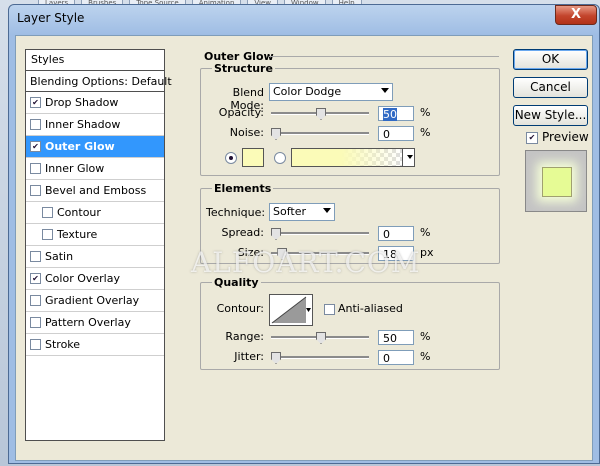  What do you see at coordinates (396, 233) in the screenshot?
I see `spread-input: 0` at bounding box center [396, 233].